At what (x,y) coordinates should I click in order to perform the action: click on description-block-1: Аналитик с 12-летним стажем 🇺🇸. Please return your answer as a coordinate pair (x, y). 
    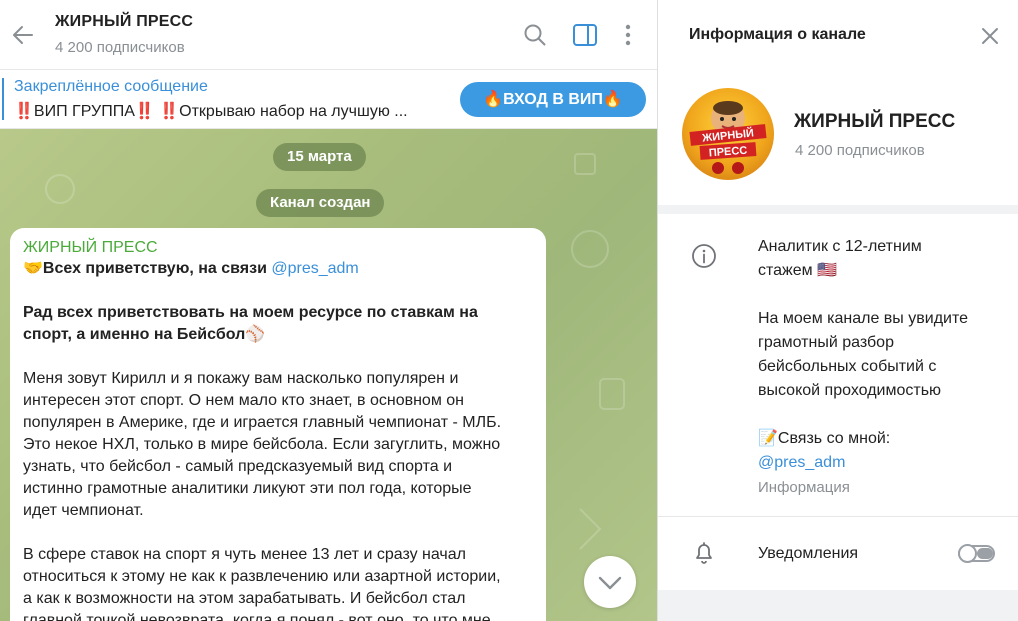
    Looking at the image, I should click on (878, 259).